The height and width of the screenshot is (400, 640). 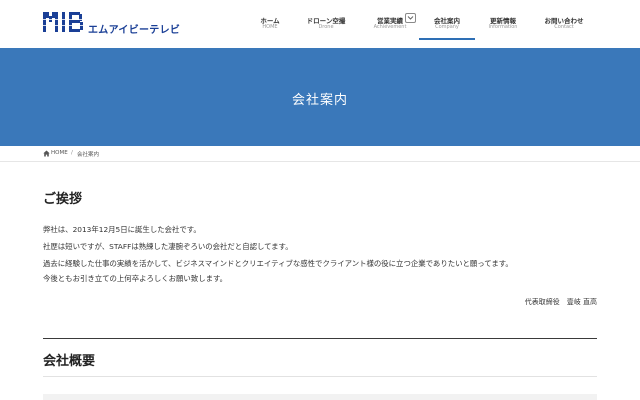 What do you see at coordinates (88, 155) in the screenshot?
I see `breadcrumb-current: 会社案内` at bounding box center [88, 155].